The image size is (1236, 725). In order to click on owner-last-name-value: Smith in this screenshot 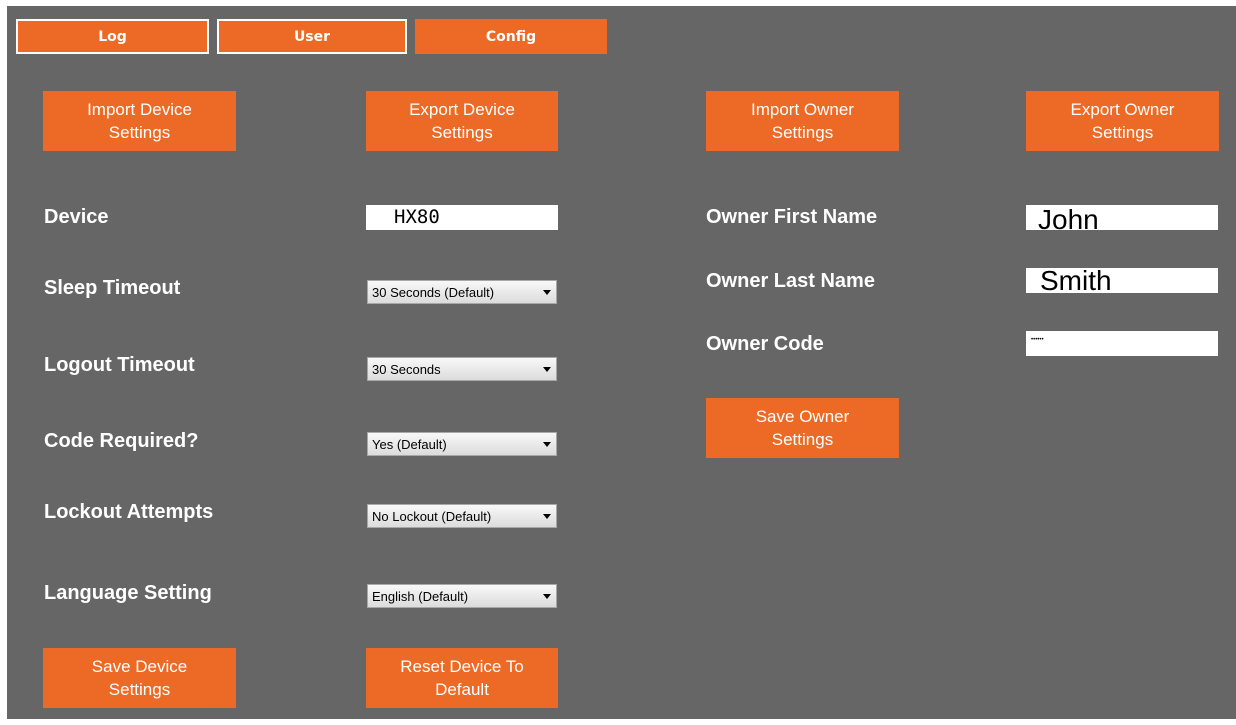, I will do `click(1076, 280)`.